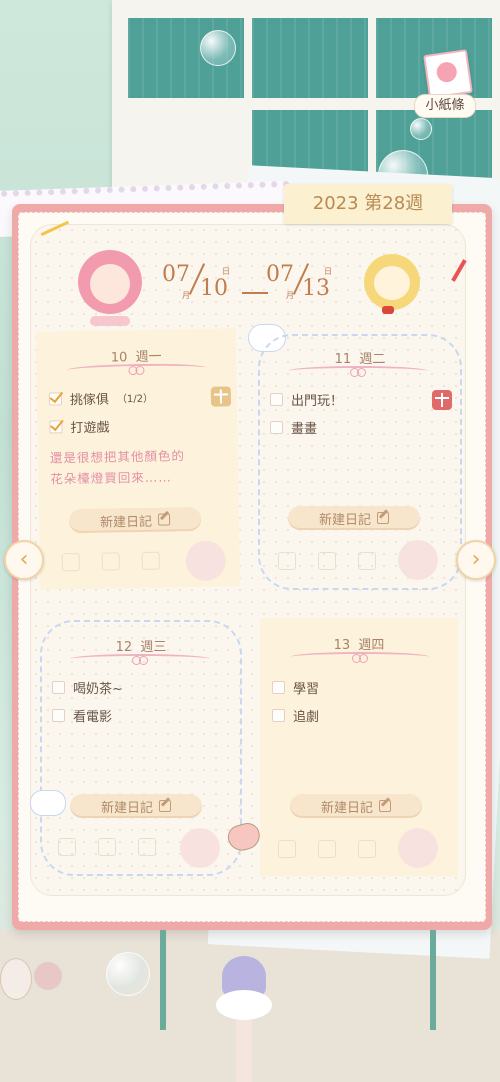  I want to click on task-text: 追劇, so click(306, 717).